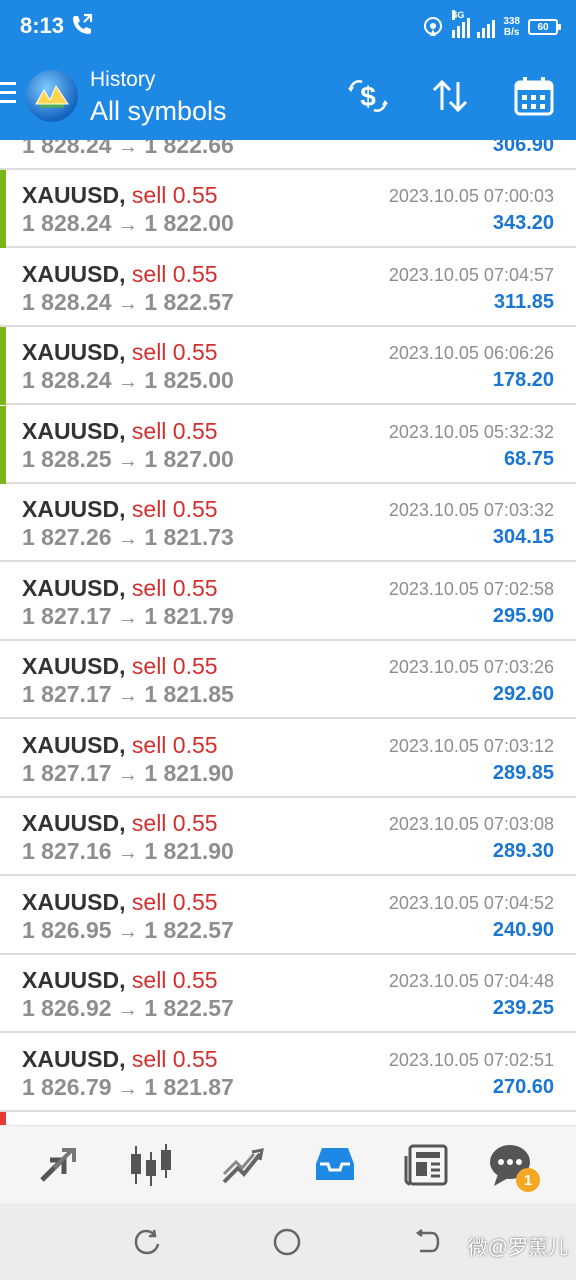 This screenshot has height=1280, width=576. I want to click on quotes-arrows-icon, so click(58, 1165).